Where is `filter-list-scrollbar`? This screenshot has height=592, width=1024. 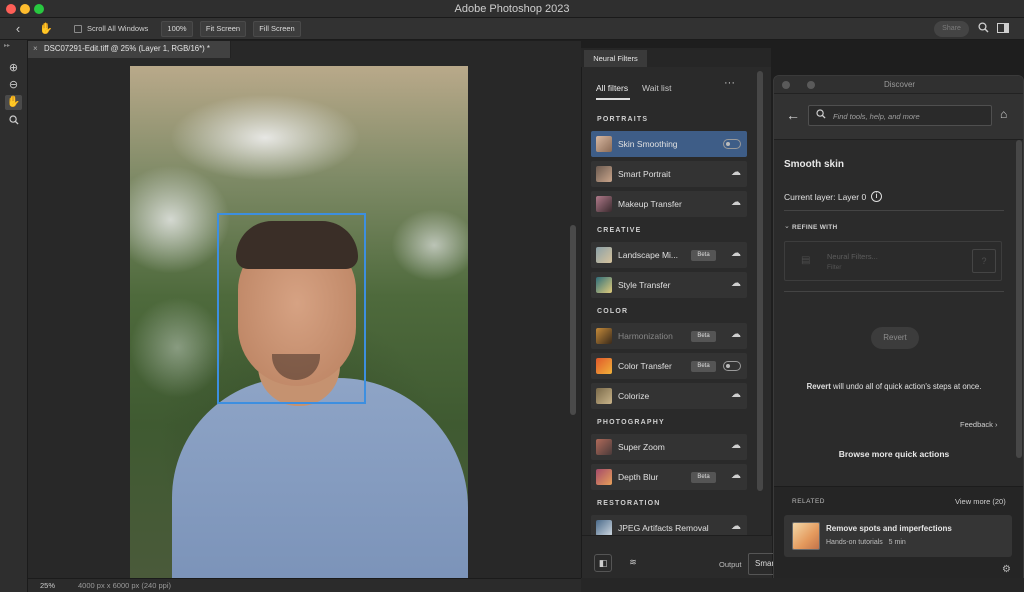 filter-list-scrollbar is located at coordinates (760, 281).